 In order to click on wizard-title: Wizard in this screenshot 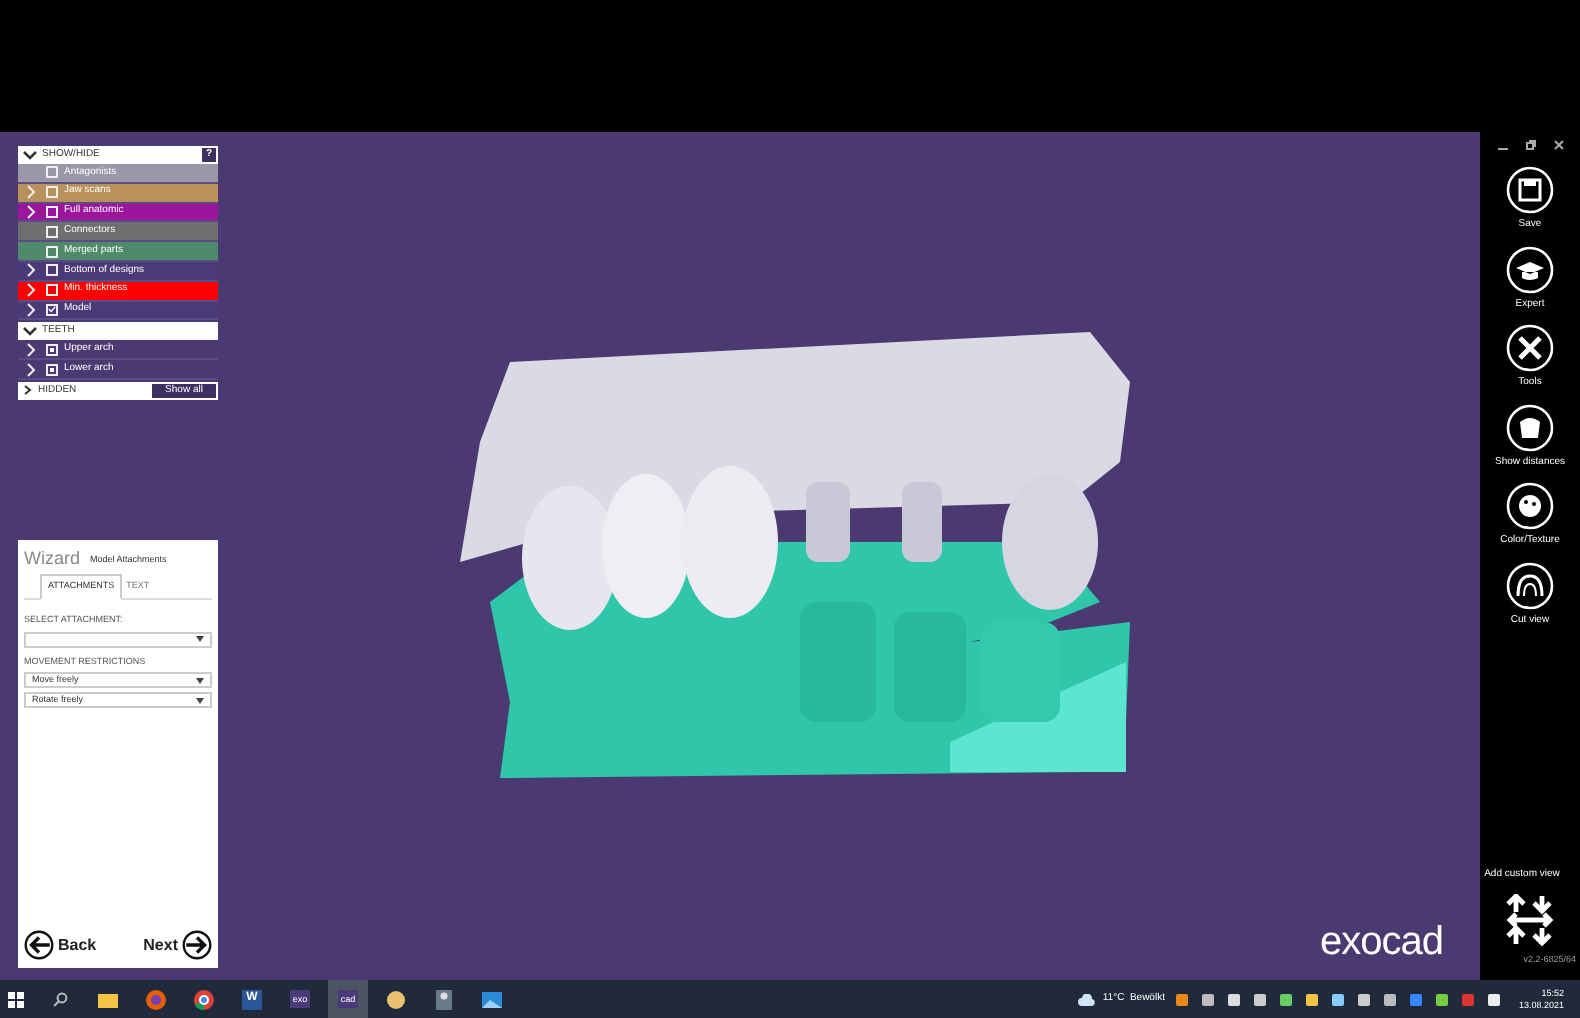, I will do `click(52, 559)`.